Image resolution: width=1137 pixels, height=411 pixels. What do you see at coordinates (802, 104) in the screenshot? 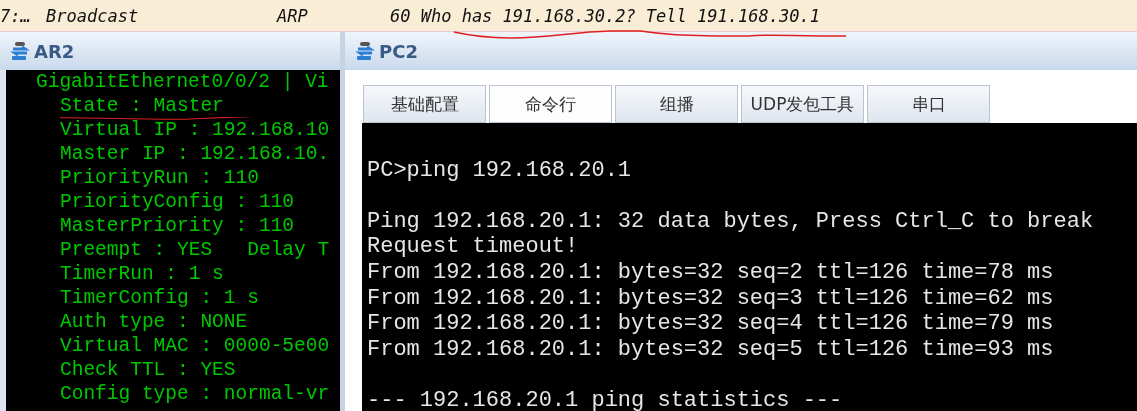
I see `tab: UDP发包工具` at bounding box center [802, 104].